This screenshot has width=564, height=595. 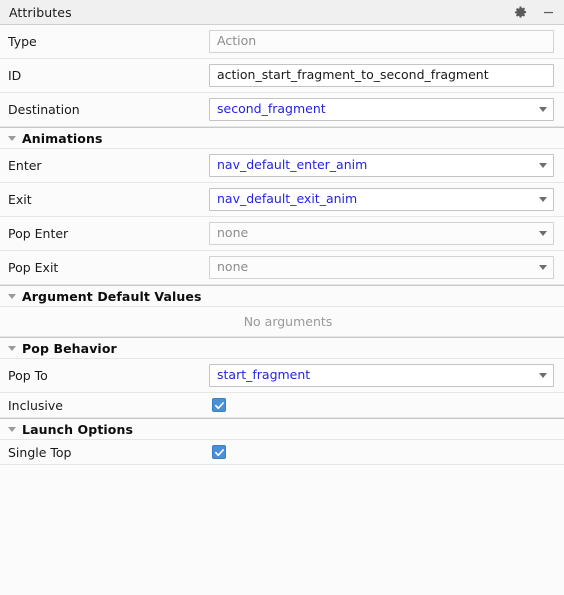 What do you see at coordinates (534, 12) in the screenshot?
I see `titlebar-actions` at bounding box center [534, 12].